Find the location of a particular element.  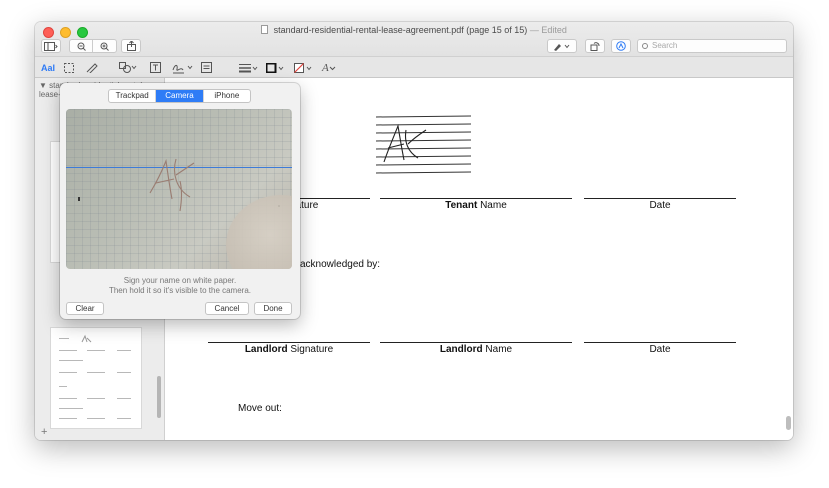

share-button is located at coordinates (131, 46).